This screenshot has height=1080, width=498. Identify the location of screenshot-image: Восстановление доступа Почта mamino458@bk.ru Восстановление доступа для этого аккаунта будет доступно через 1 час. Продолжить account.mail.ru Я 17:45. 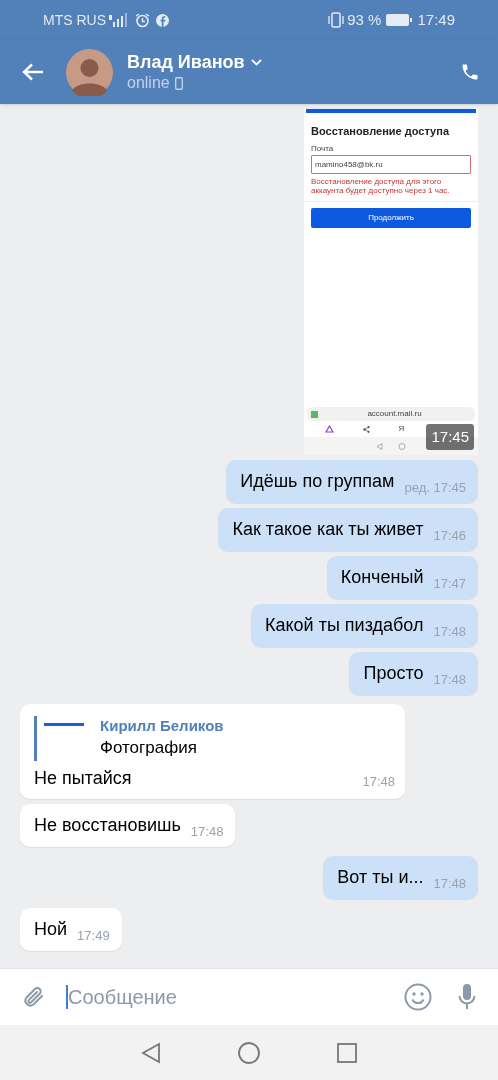
(391, 282).